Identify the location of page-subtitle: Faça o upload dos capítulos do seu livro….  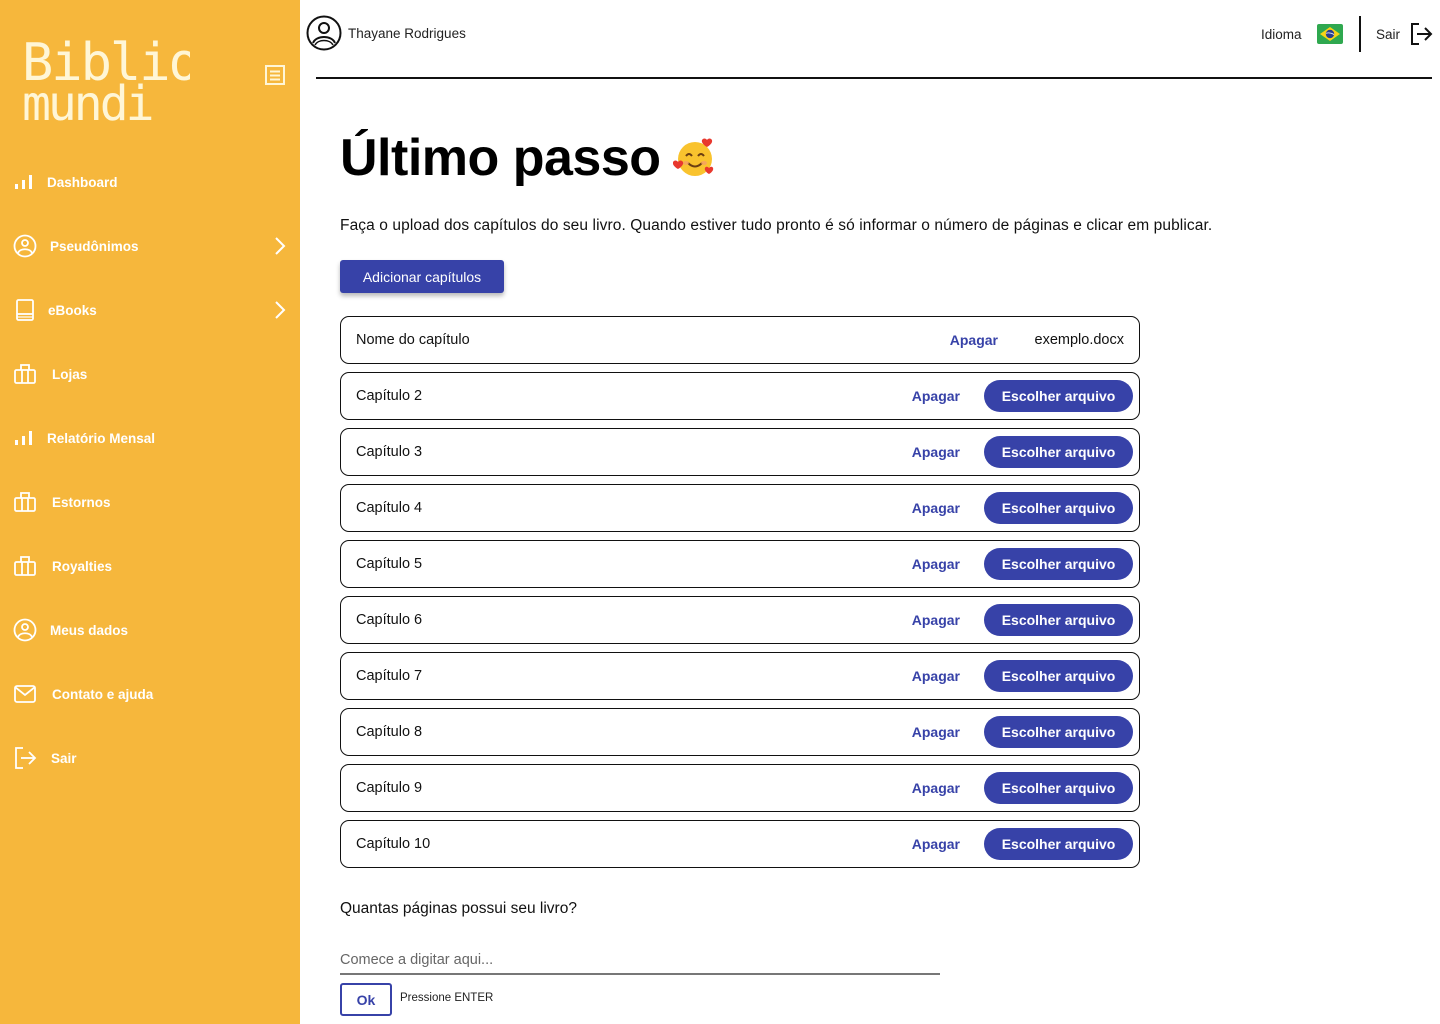
(776, 225).